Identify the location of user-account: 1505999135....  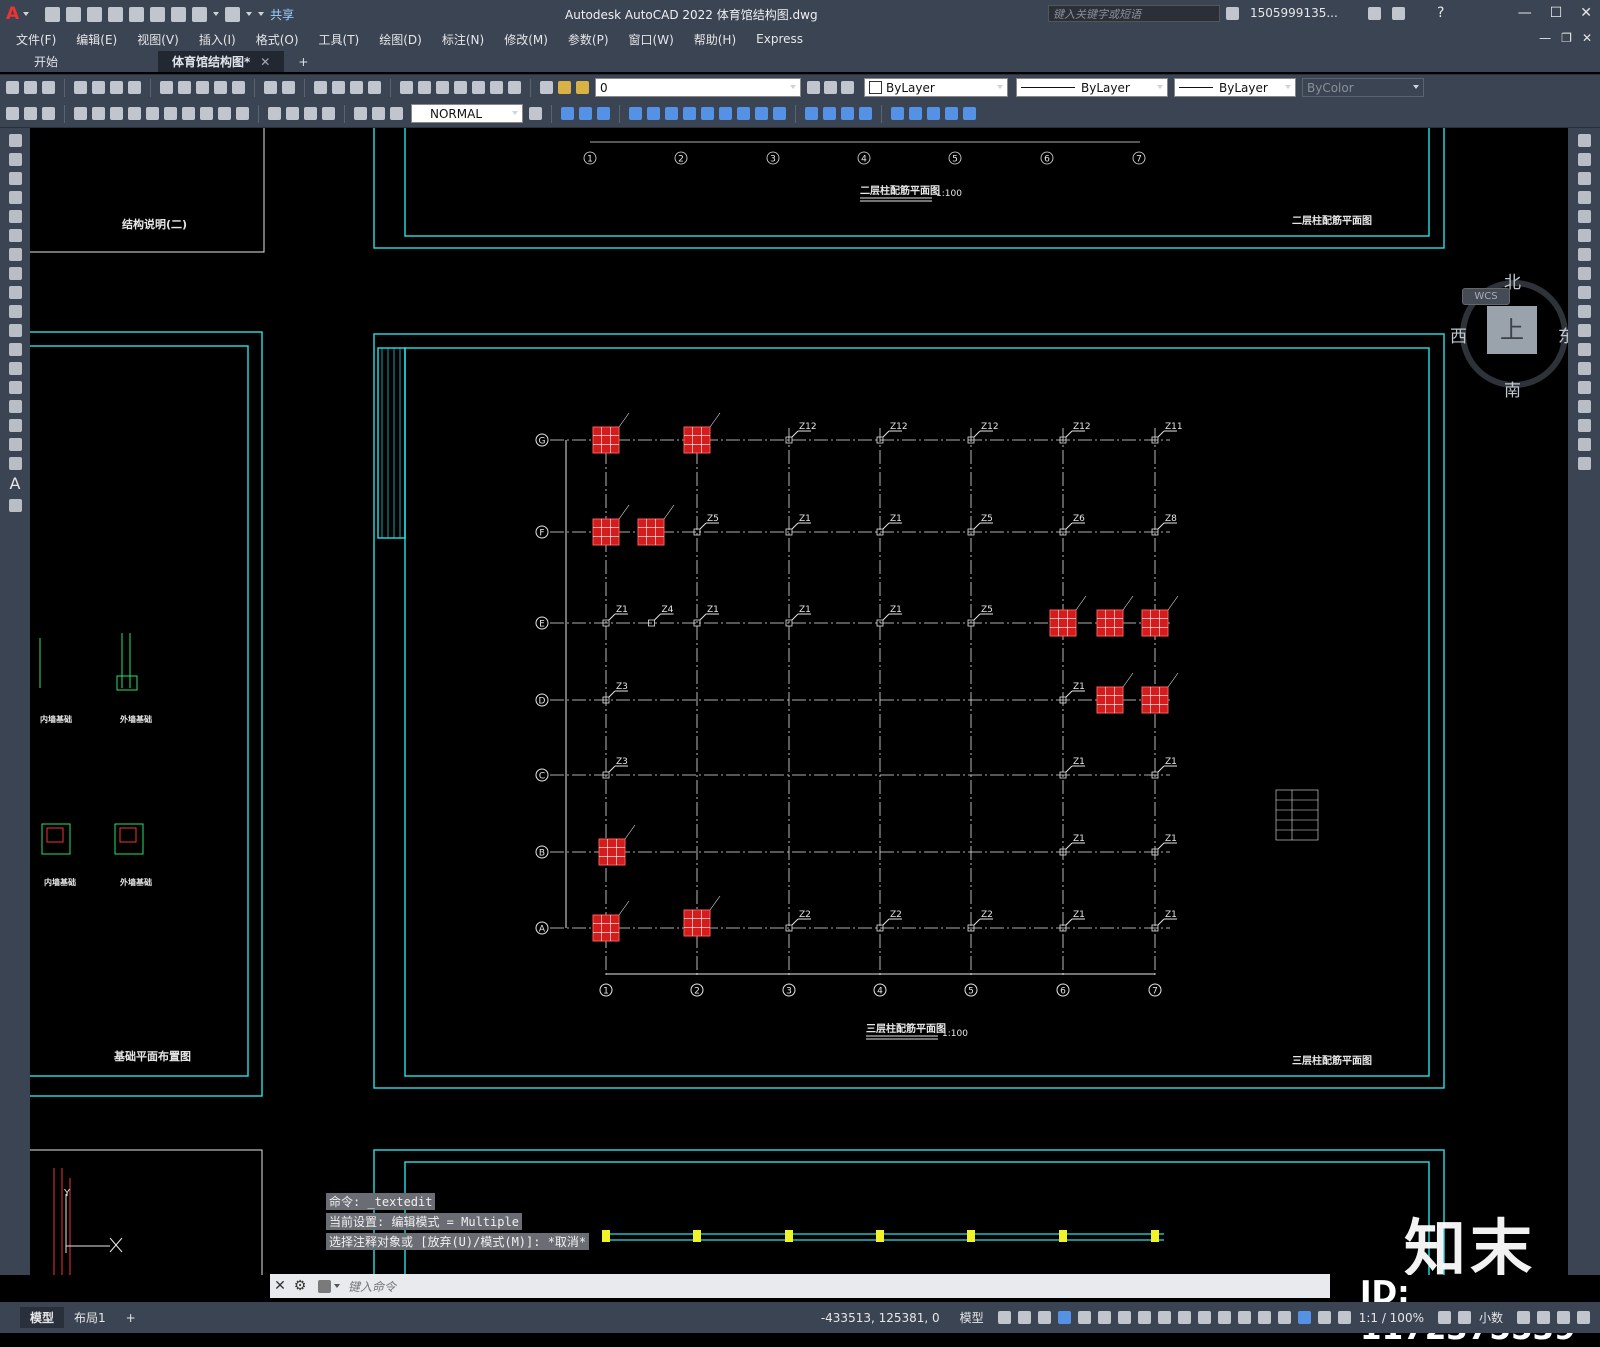
(1294, 13).